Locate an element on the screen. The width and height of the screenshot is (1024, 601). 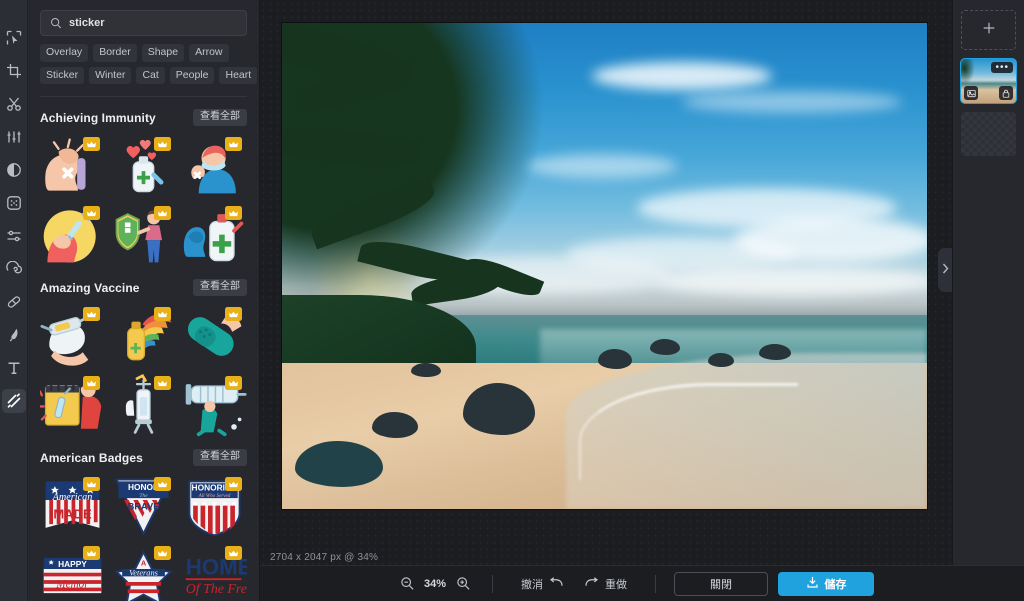
zoom-in-button is located at coordinates (463, 584).